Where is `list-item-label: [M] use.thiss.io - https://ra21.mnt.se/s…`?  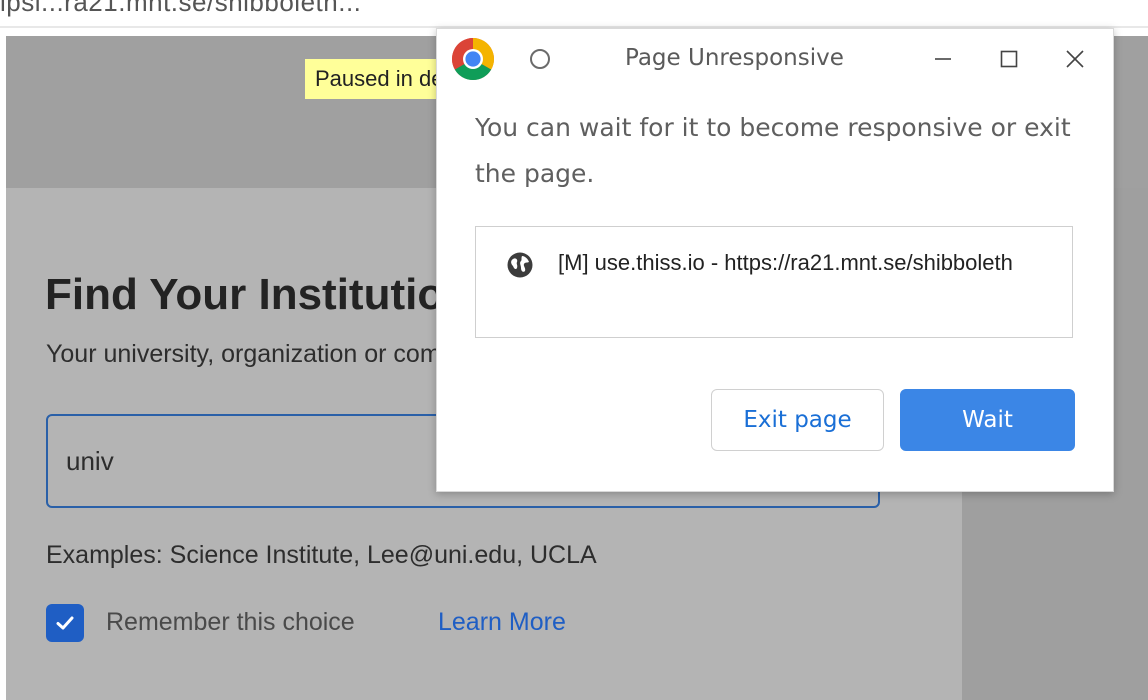 list-item-label: [M] use.thiss.io - https://ra21.mnt.se/s… is located at coordinates (785, 262).